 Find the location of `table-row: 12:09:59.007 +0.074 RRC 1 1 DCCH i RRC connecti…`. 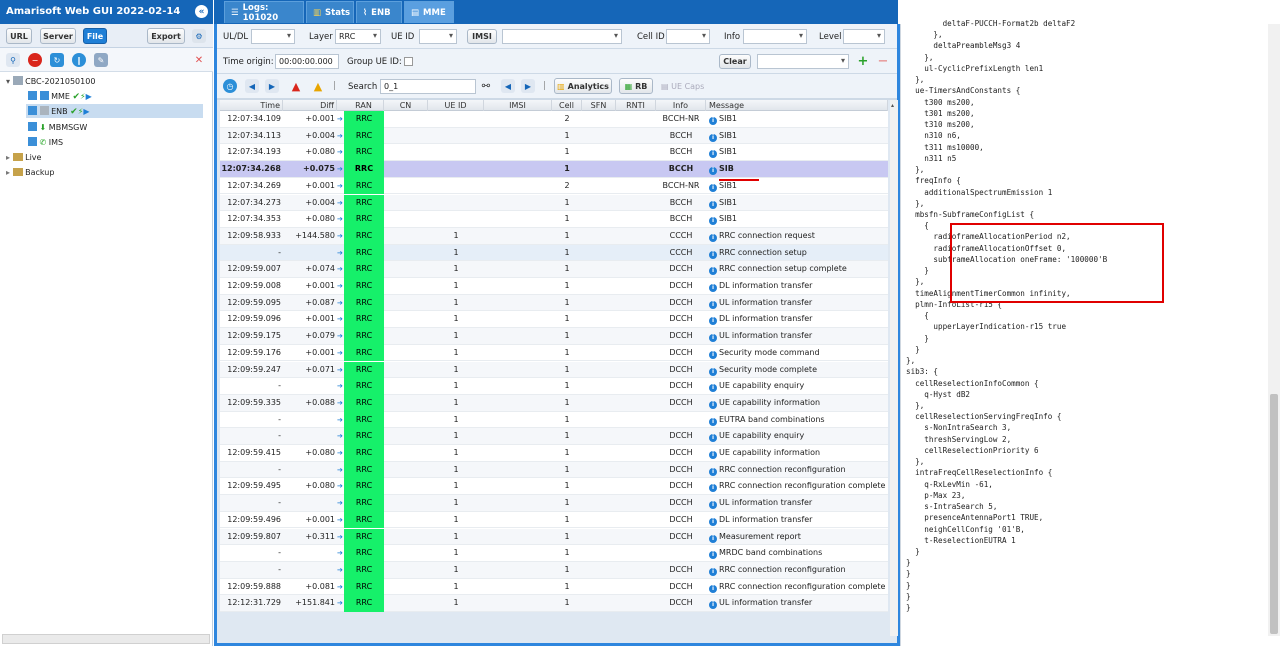

table-row: 12:09:59.007 +0.074 RRC 1 1 DCCH i RRC connecti… is located at coordinates (554, 269).